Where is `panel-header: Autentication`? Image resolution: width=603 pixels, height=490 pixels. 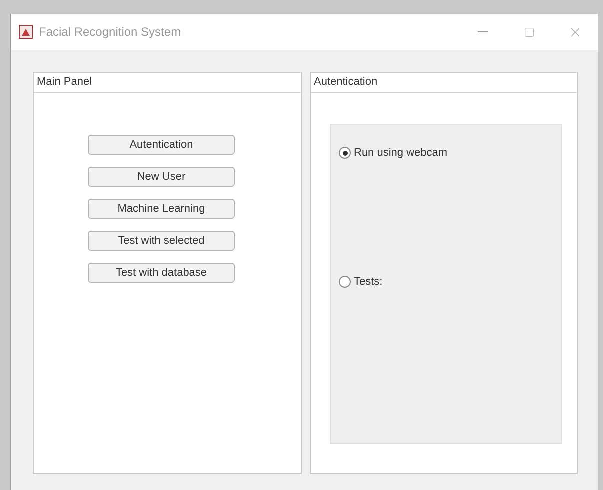 panel-header: Autentication is located at coordinates (444, 83).